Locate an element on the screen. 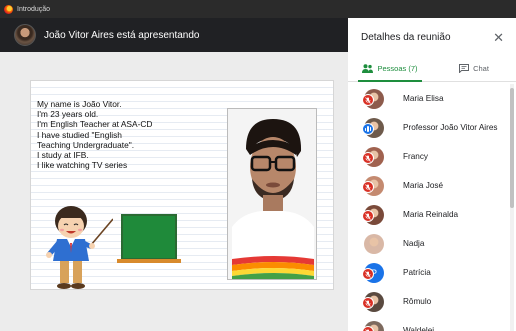  window-titlebar: Introdução is located at coordinates (258, 9).